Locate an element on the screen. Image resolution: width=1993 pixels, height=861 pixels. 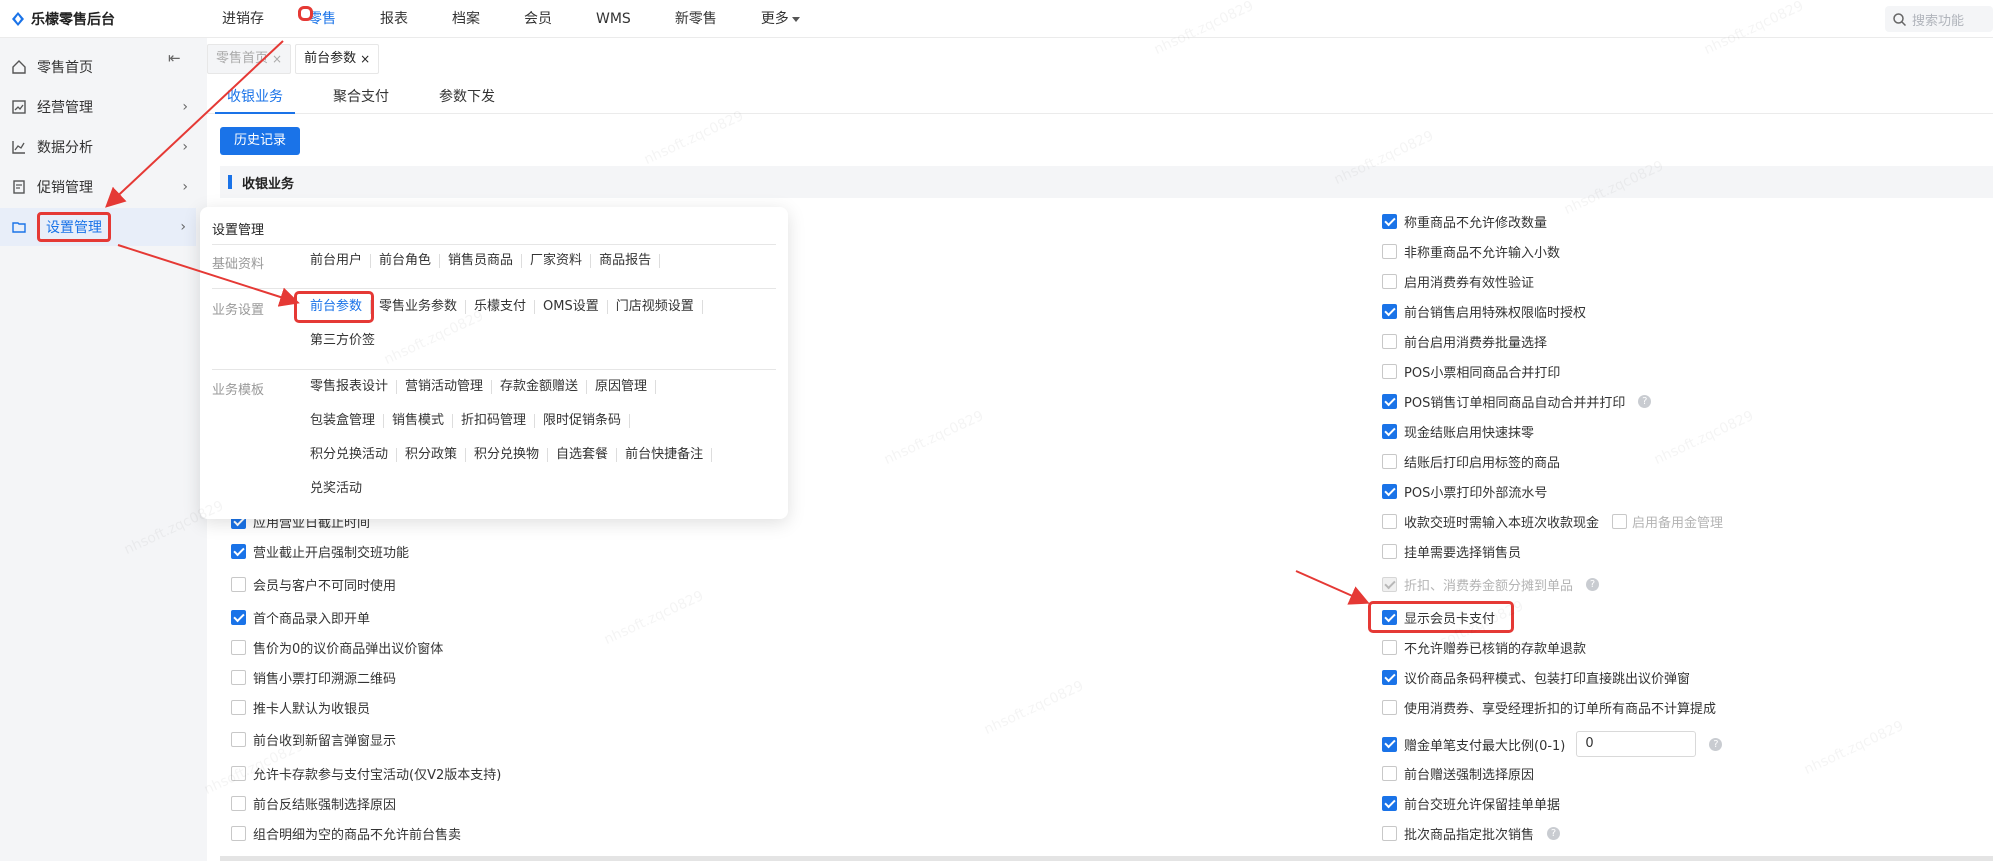
topnav-item-3: 档案 is located at coordinates (466, 19).